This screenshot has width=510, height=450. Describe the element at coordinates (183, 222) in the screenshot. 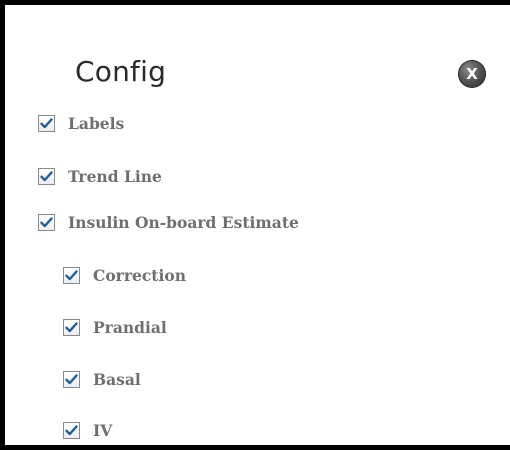

I see `insulin-estimate-label: Insulin On-board Estimate` at that location.